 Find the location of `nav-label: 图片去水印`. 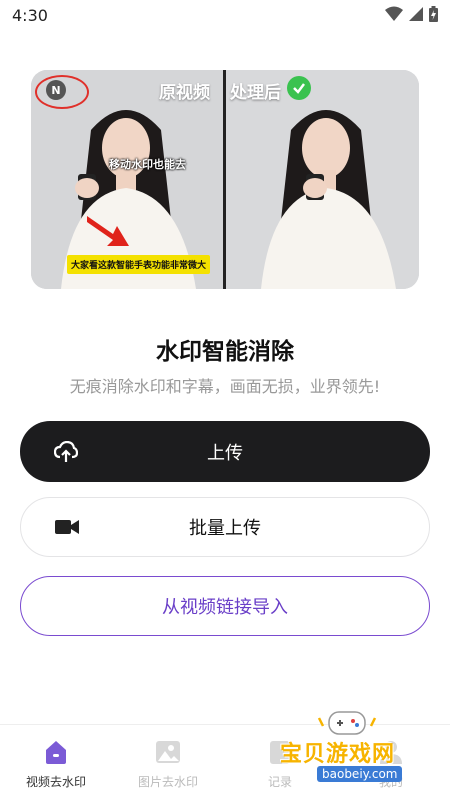

nav-label: 图片去水印 is located at coordinates (167, 782).